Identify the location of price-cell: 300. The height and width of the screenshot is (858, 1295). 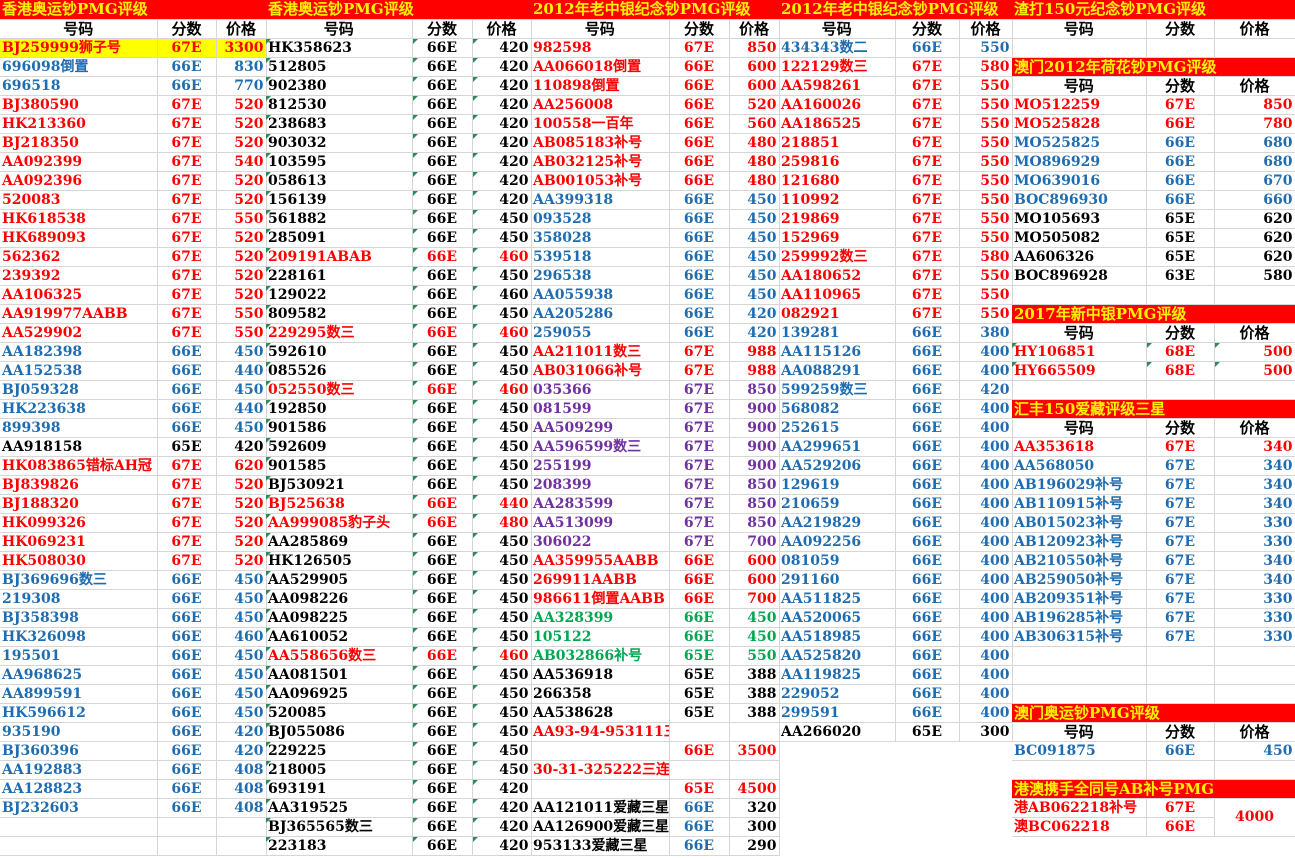
(754, 827).